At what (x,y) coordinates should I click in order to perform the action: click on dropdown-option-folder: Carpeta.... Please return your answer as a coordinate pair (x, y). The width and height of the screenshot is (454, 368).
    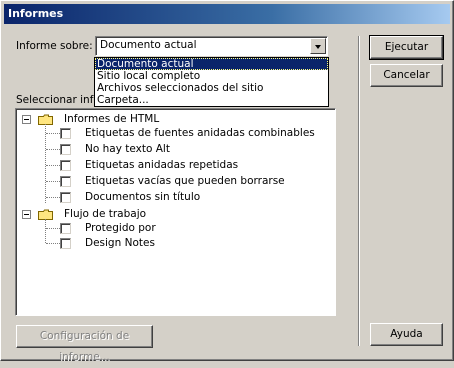
    Looking at the image, I should click on (211, 100).